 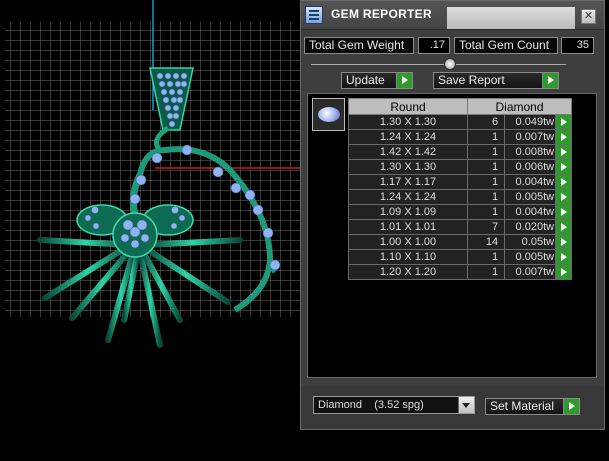 I want to click on gem-size-cell: 1.01 X 1.01, so click(x=408, y=227).